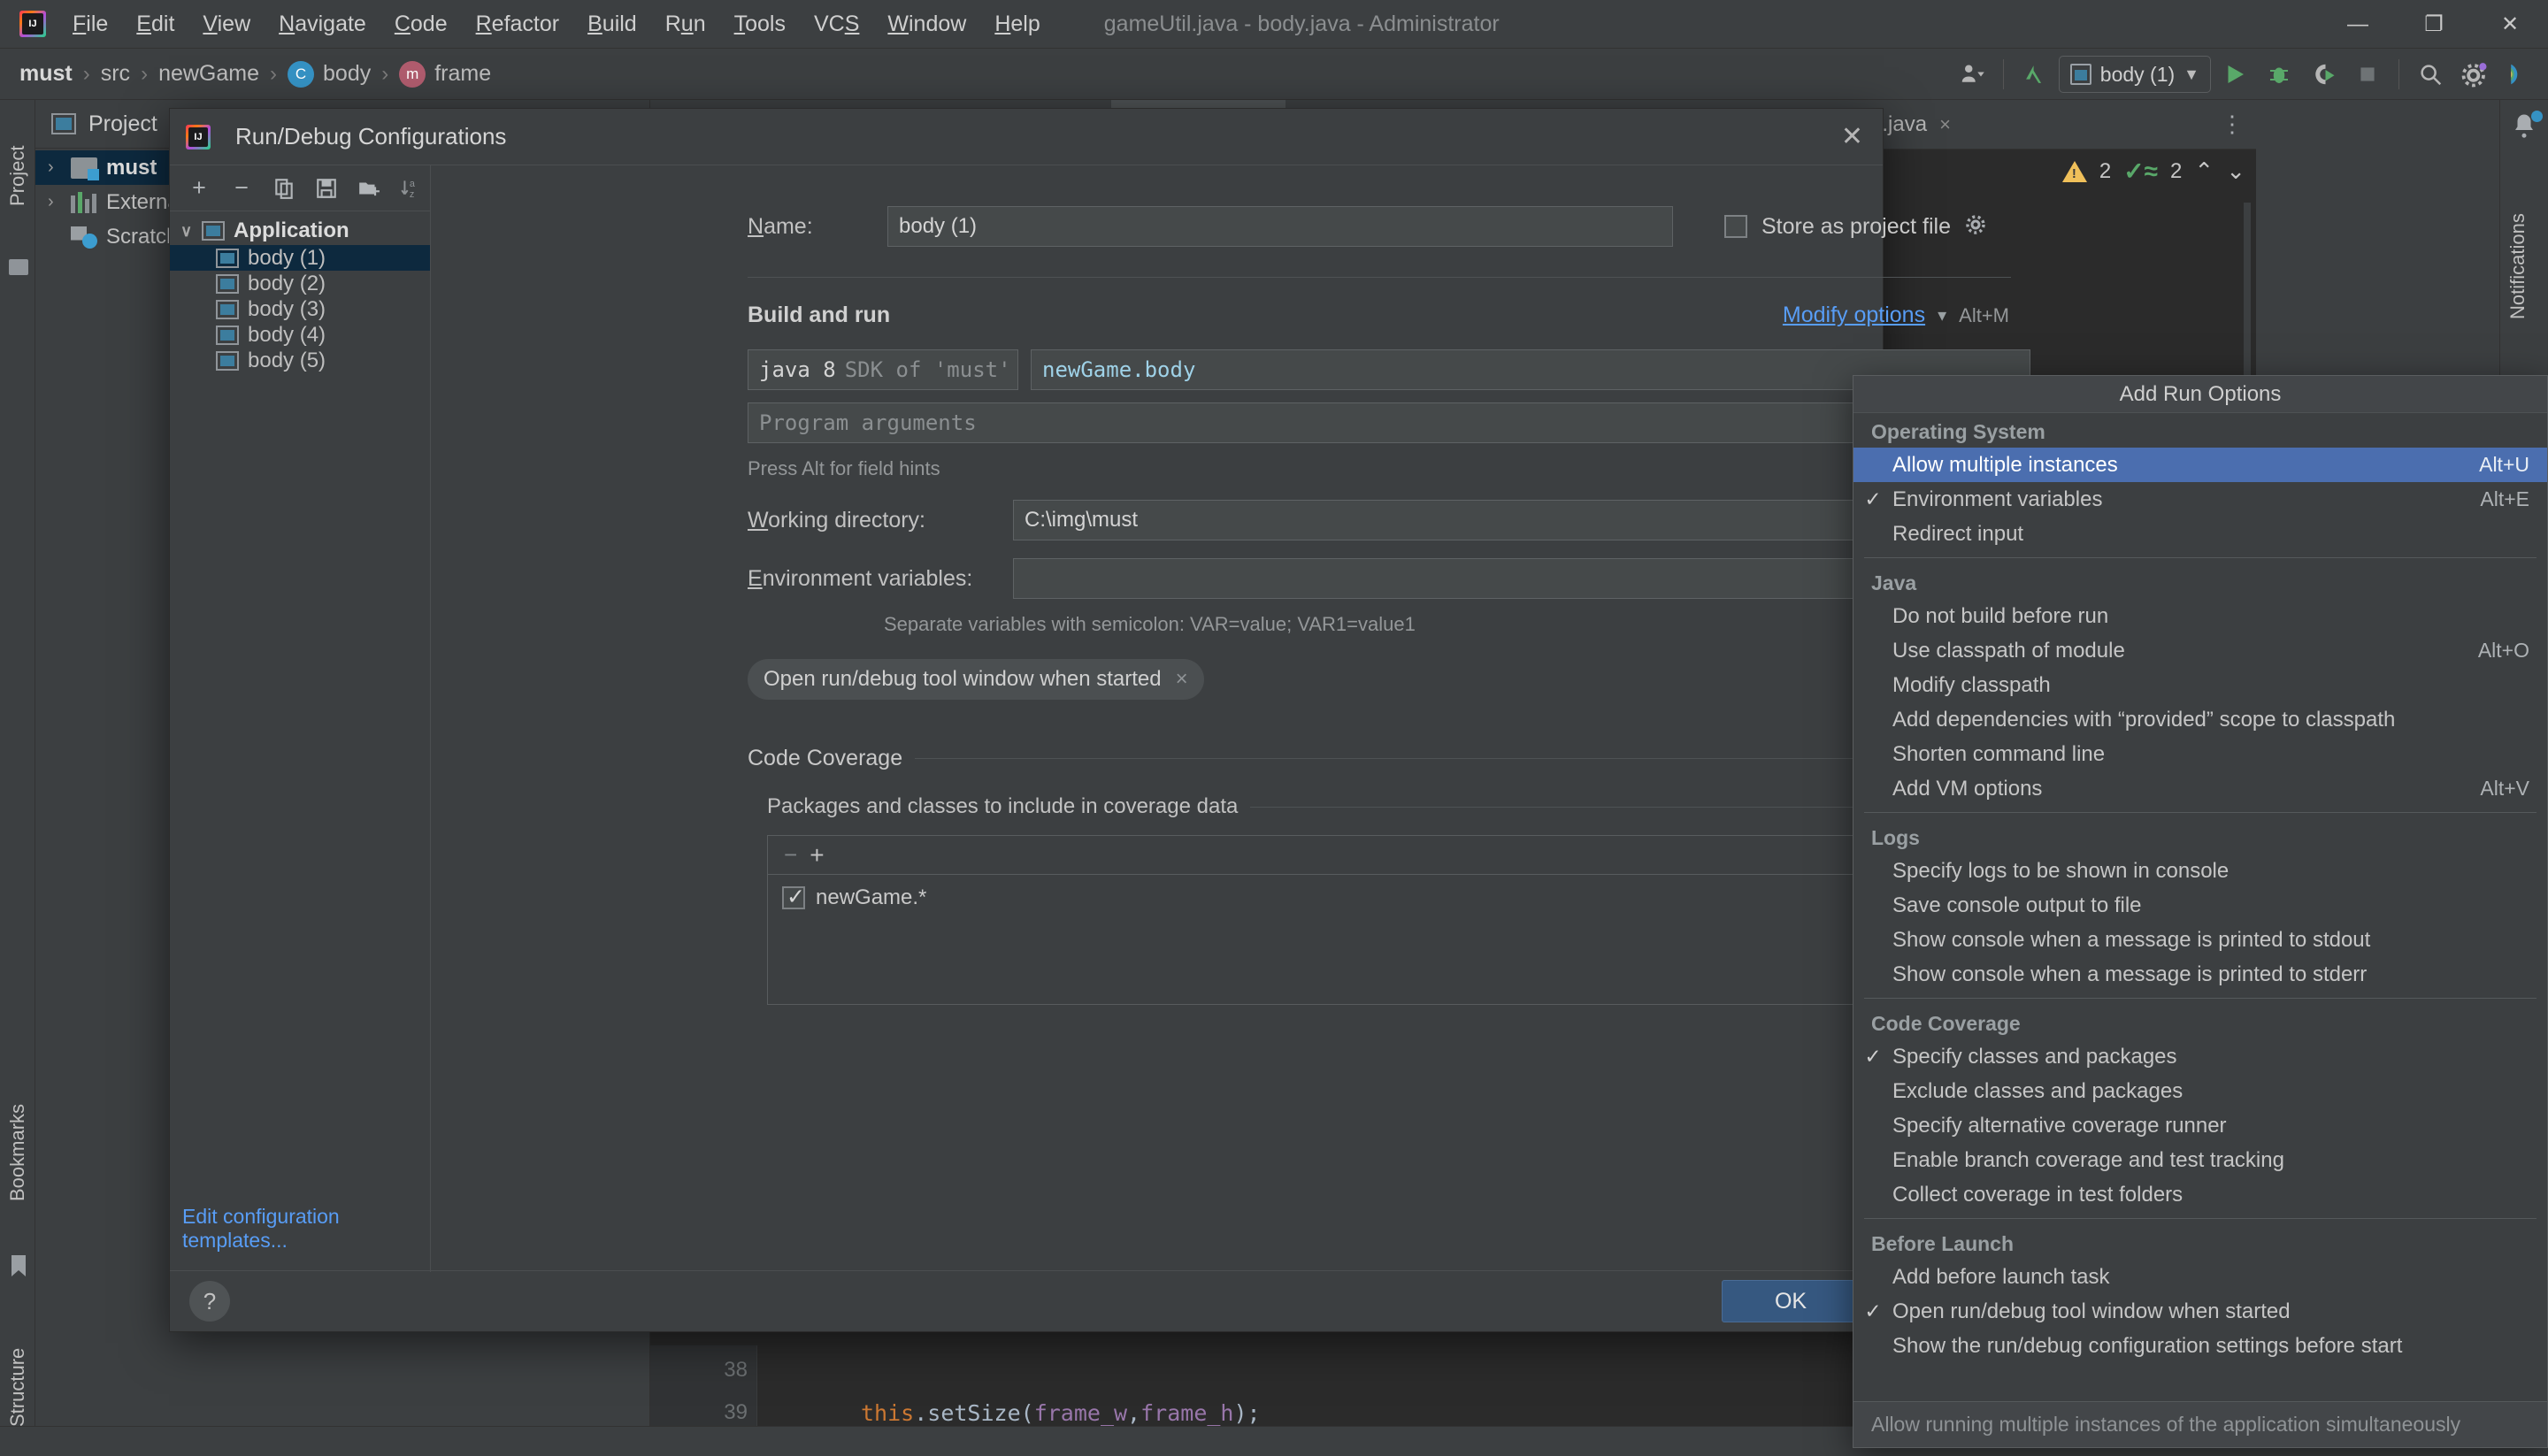  I want to click on menu-item: Do not build before run, so click(2200, 616).